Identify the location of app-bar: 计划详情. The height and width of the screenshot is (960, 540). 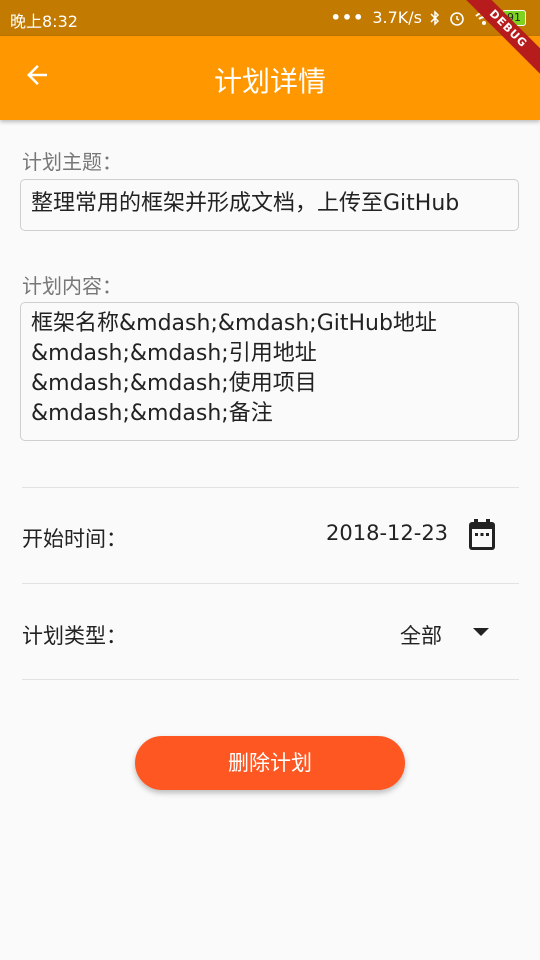
(270, 78).